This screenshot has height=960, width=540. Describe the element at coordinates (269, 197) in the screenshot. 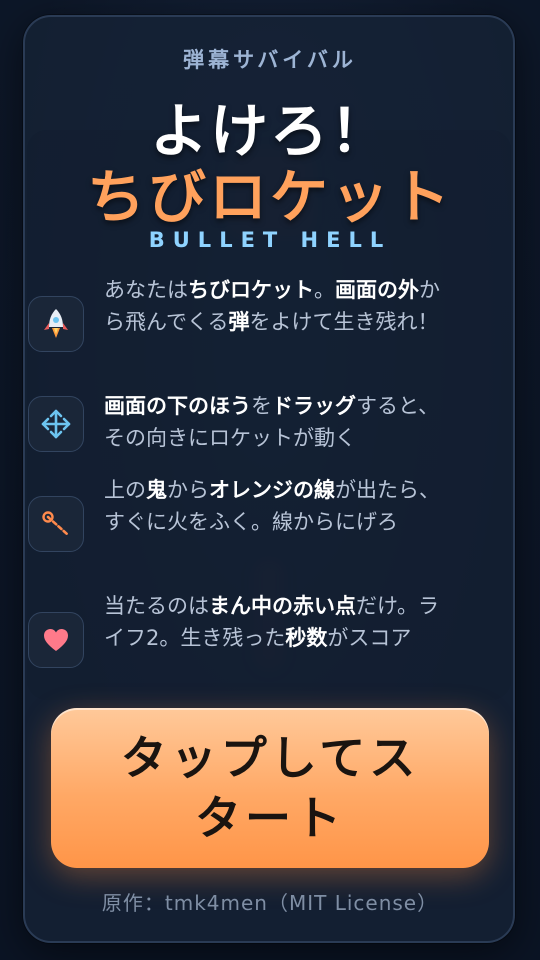

I see `game-title-line2: ちびロケット` at that location.